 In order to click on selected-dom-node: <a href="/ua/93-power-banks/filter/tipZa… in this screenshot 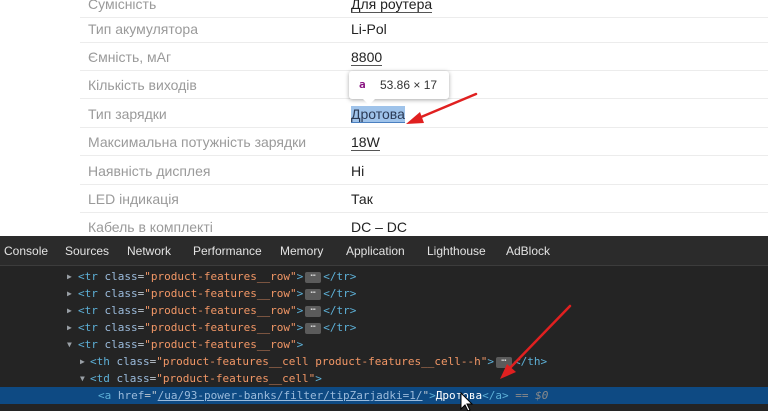, I will do `click(384, 395)`.